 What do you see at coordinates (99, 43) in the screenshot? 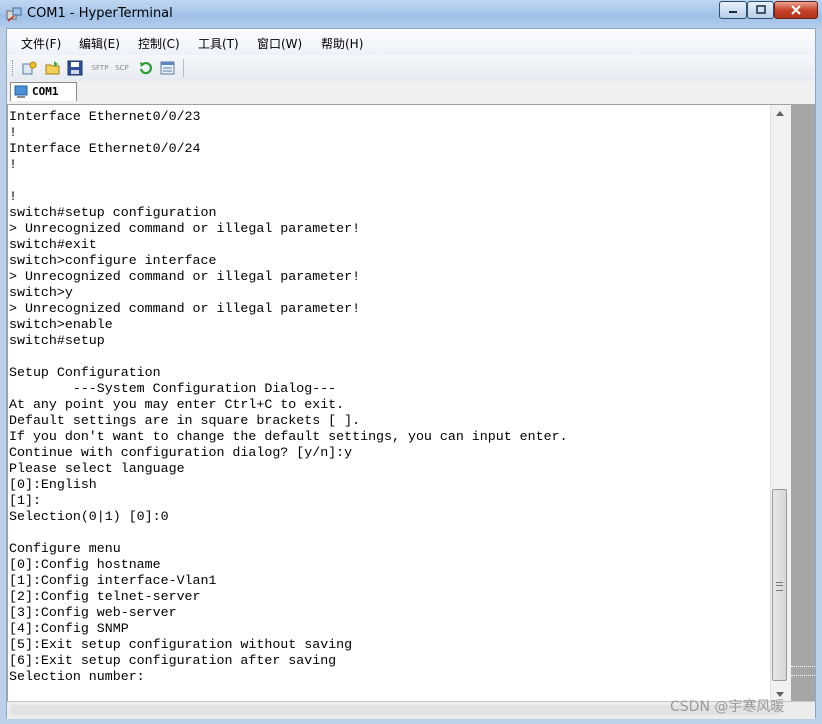
I see `menu-edit: 编辑(E)` at bounding box center [99, 43].